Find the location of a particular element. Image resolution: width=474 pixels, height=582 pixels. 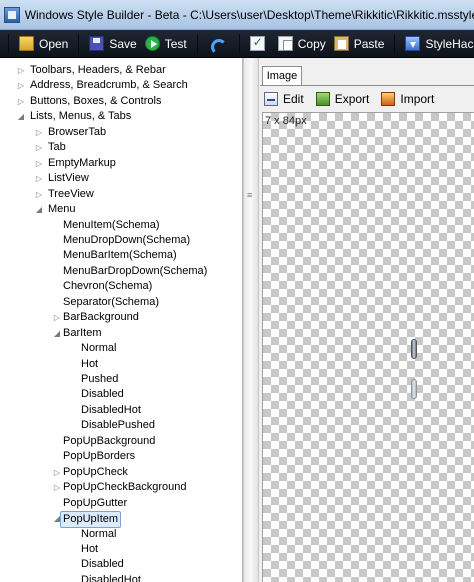

stylehacks-button: StyleHacks is located at coordinates (437, 44).